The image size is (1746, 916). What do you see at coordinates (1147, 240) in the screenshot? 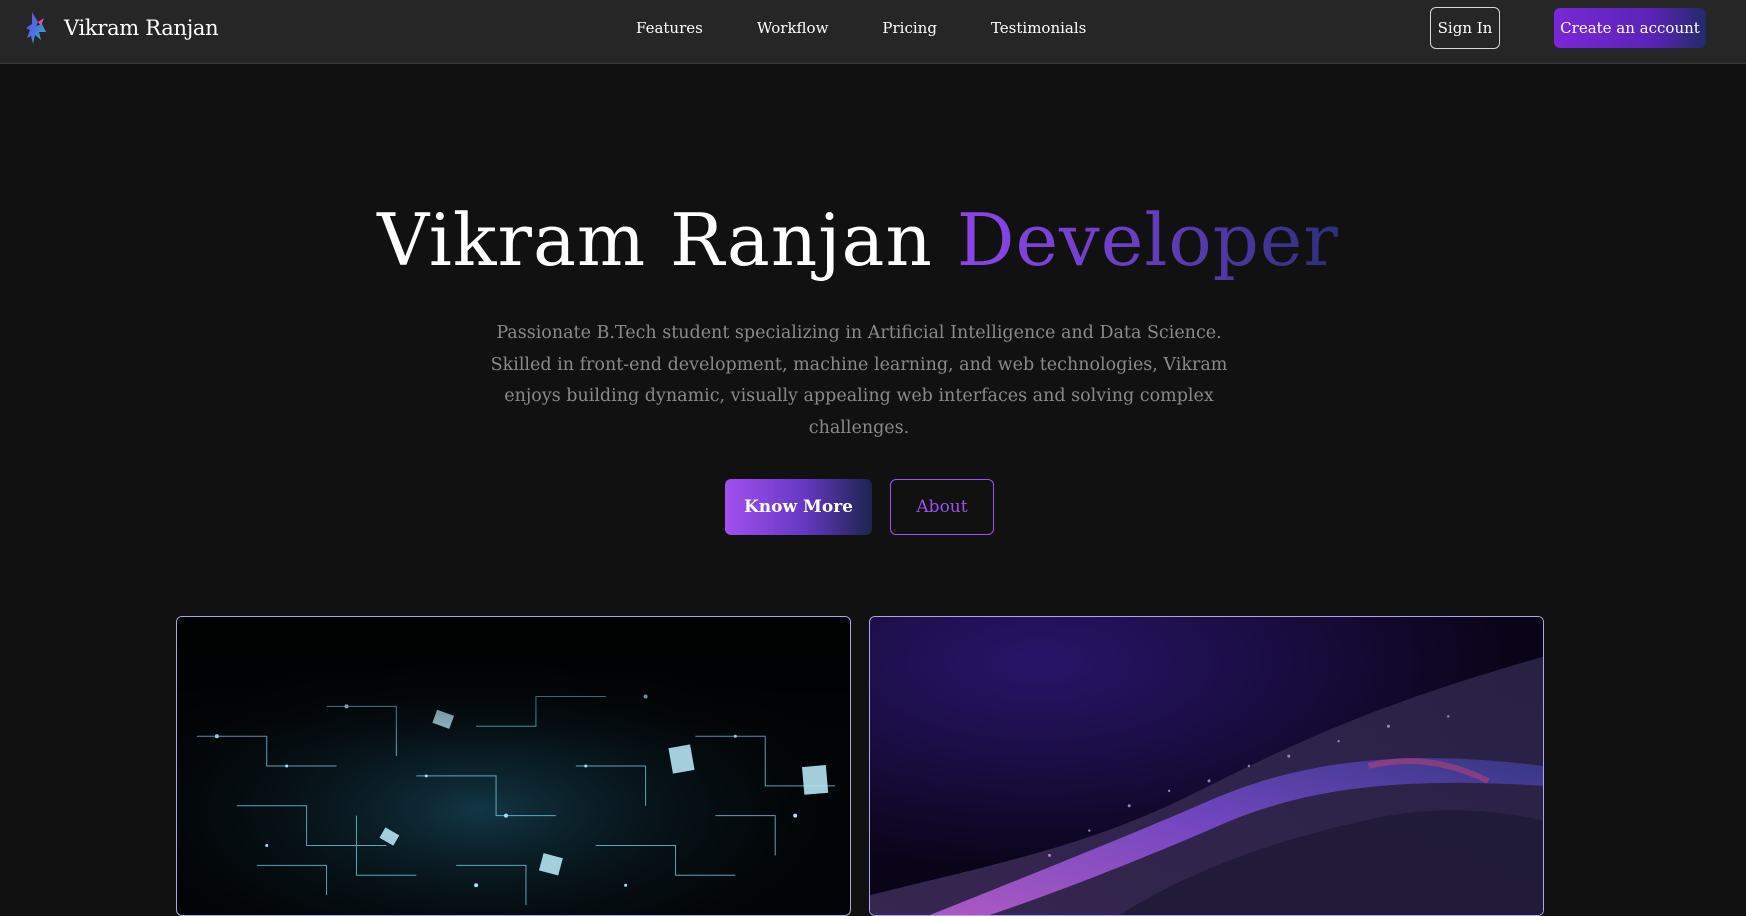
I see `hero-title-accent: Developer` at bounding box center [1147, 240].